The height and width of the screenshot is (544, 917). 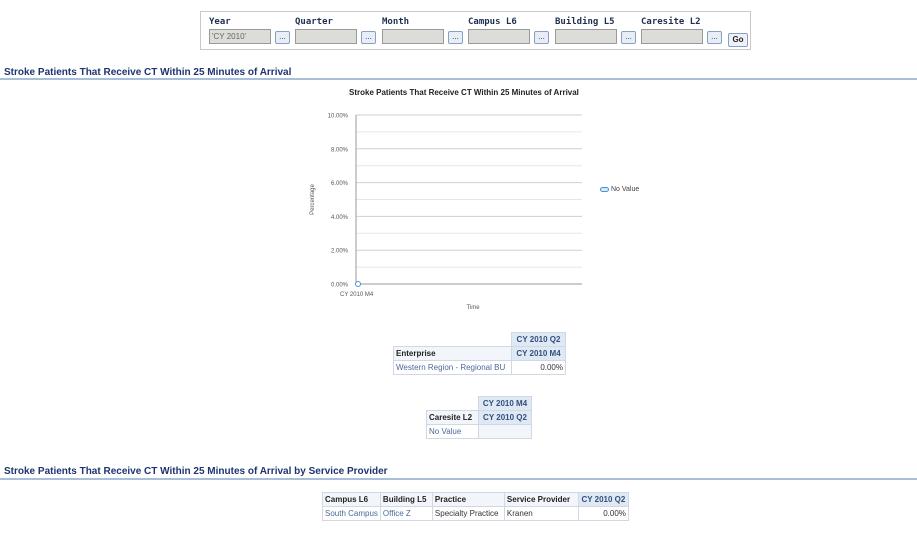 I want to click on y-tick-label: 6.00%, so click(x=340, y=184).